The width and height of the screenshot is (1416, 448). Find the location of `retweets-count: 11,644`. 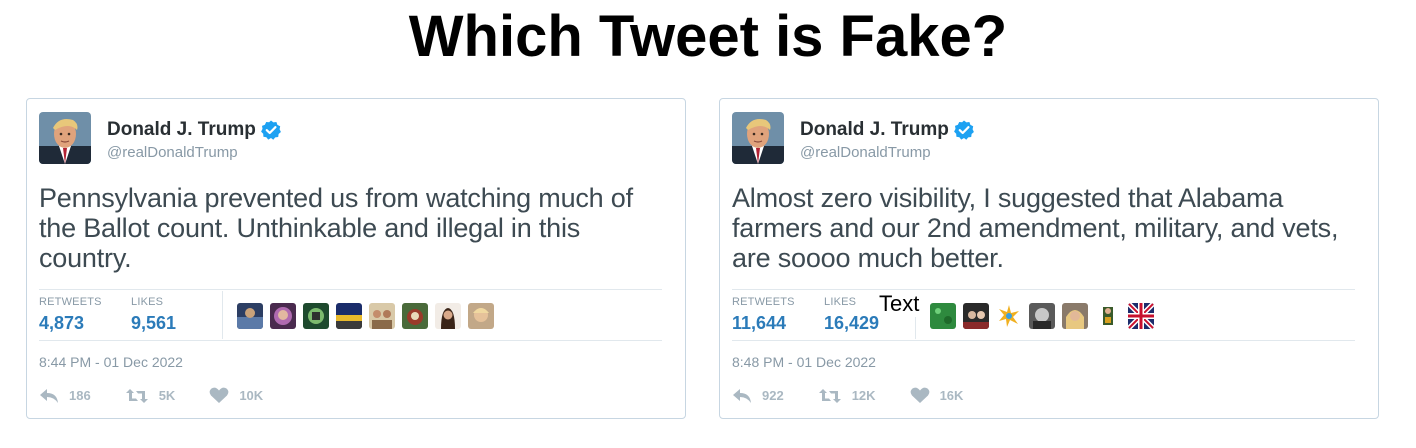

retweets-count: 11,644 is located at coordinates (759, 323).